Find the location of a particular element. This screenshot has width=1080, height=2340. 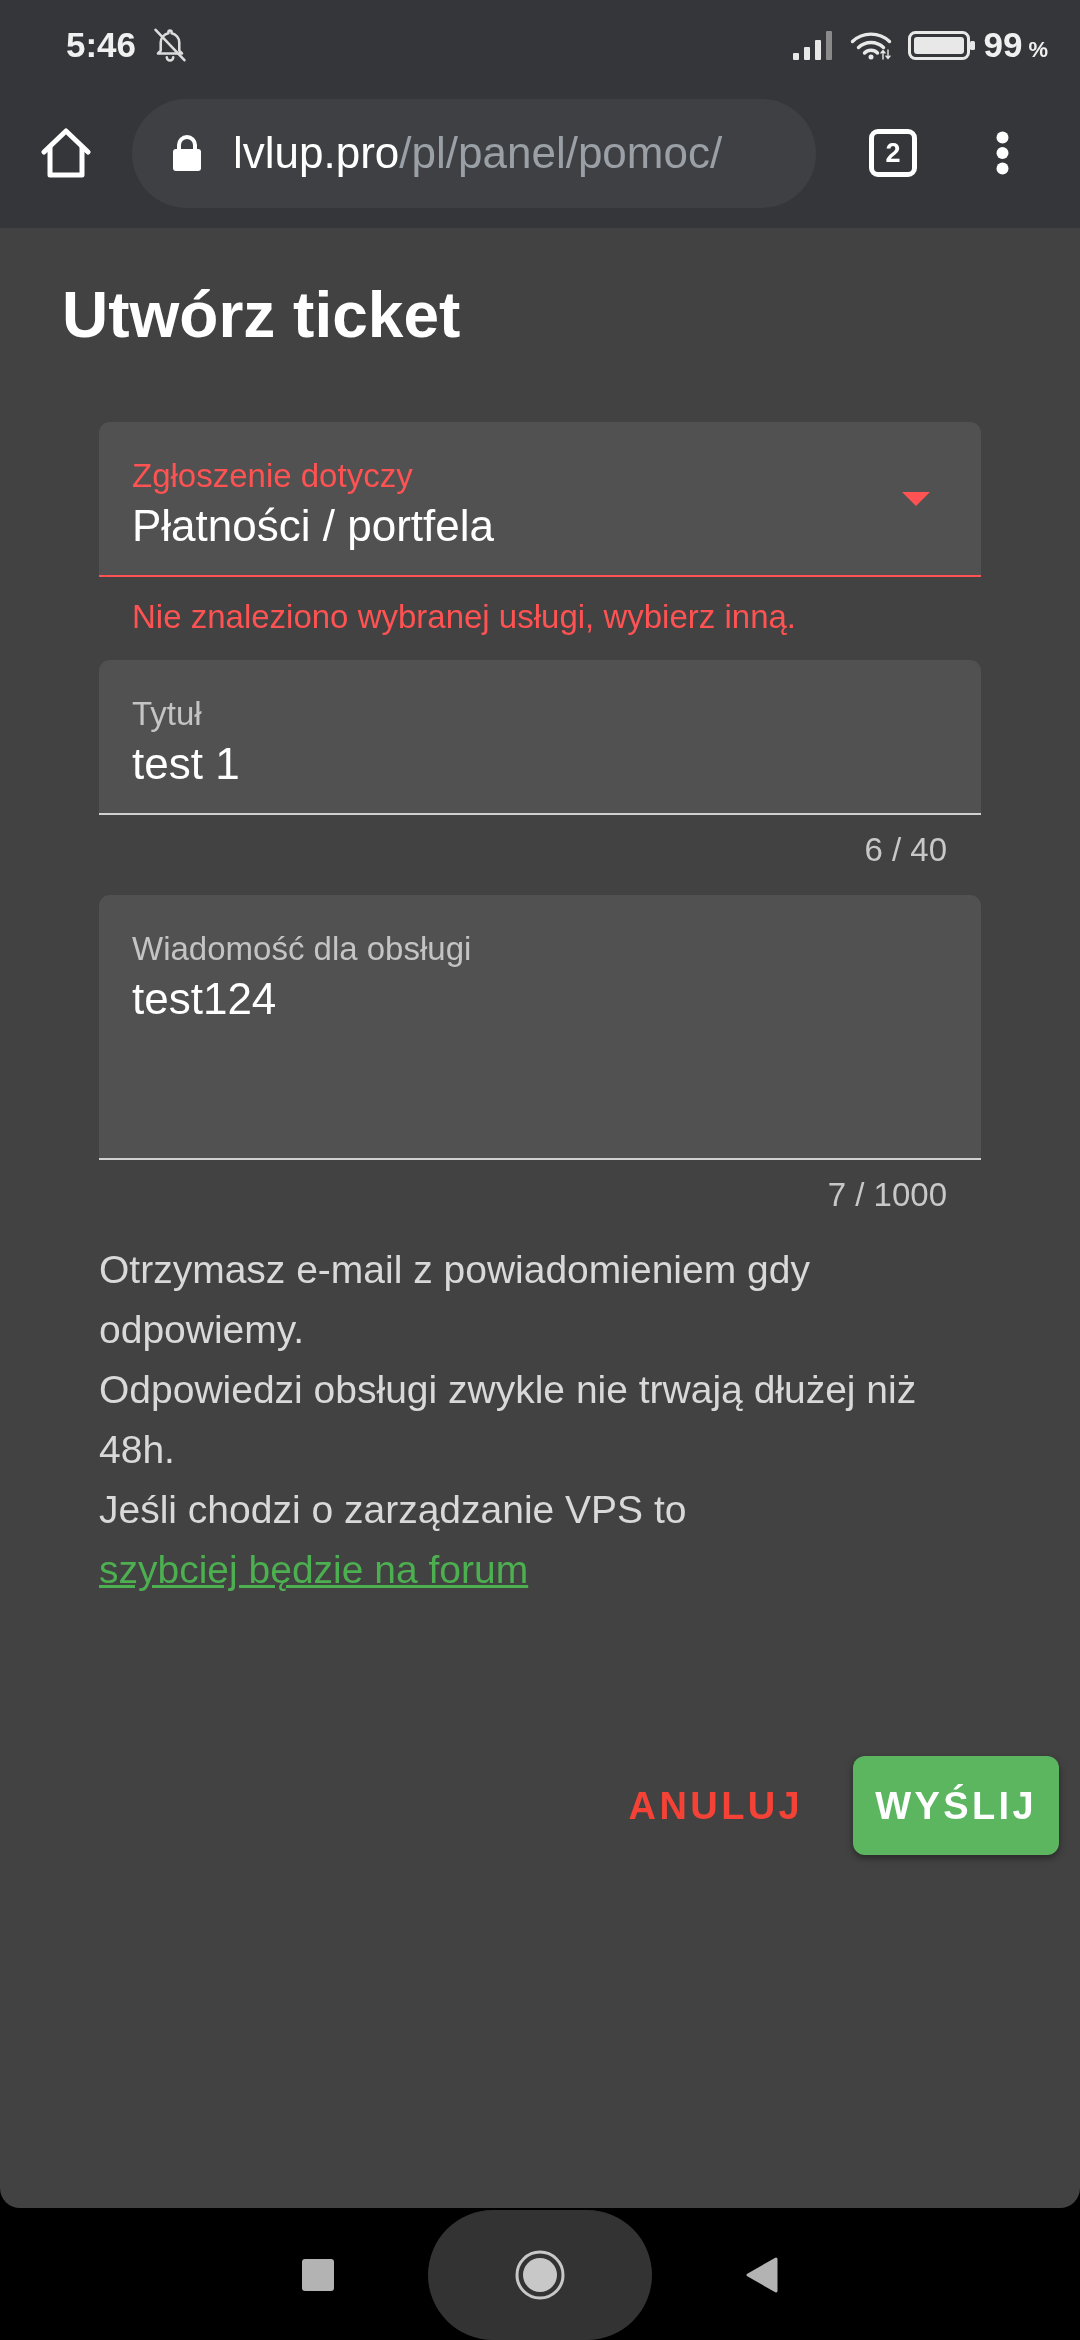

info-text: Odpowiedzi obsługi zwykle nie trwają dłużej niż 48h. is located at coordinates (508, 1420).